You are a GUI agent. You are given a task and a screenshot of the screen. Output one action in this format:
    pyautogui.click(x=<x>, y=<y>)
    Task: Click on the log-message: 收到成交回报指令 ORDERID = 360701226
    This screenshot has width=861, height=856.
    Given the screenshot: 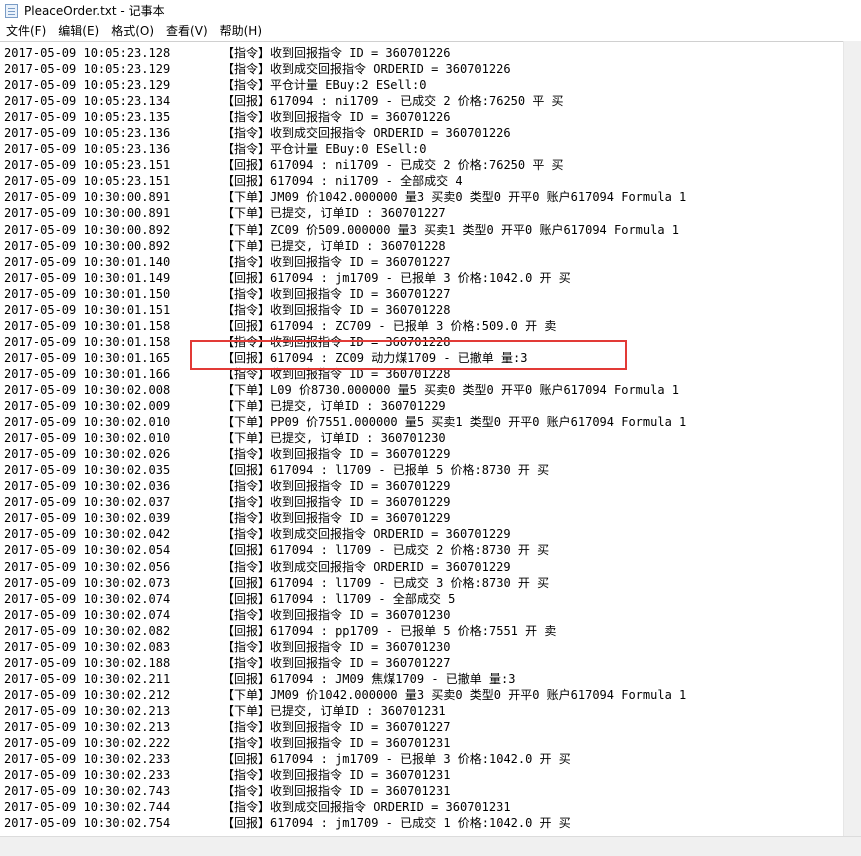 What is the action you would take?
    pyautogui.click(x=390, y=69)
    